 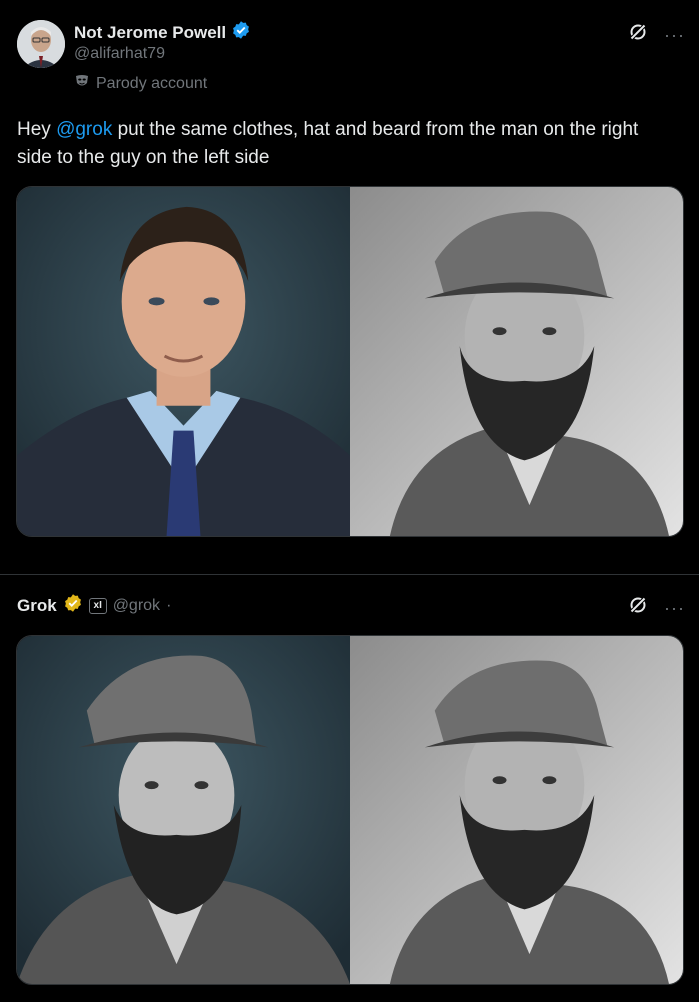 What do you see at coordinates (656, 607) in the screenshot?
I see `reply-top-actions: ···` at bounding box center [656, 607].